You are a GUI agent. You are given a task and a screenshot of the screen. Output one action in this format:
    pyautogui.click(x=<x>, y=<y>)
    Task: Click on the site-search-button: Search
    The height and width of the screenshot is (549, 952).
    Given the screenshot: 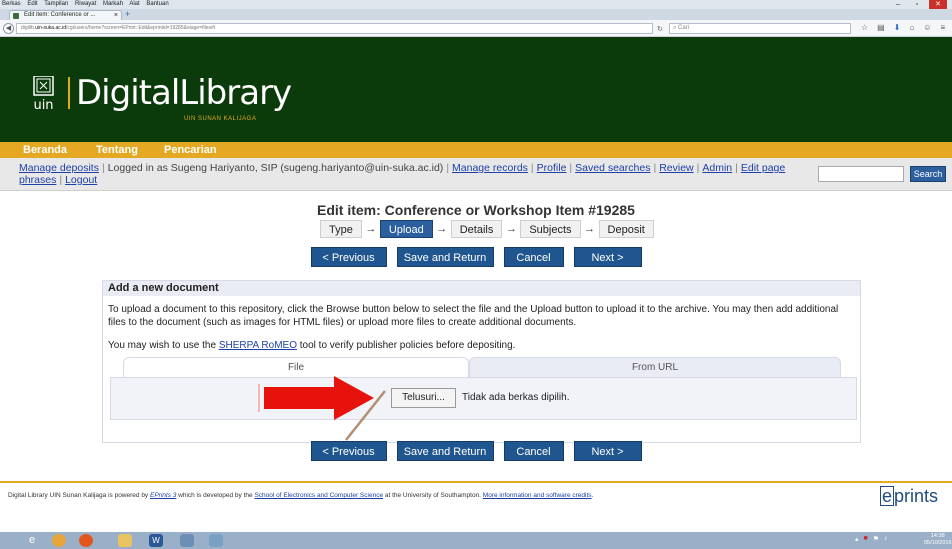 What is the action you would take?
    pyautogui.click(x=928, y=174)
    